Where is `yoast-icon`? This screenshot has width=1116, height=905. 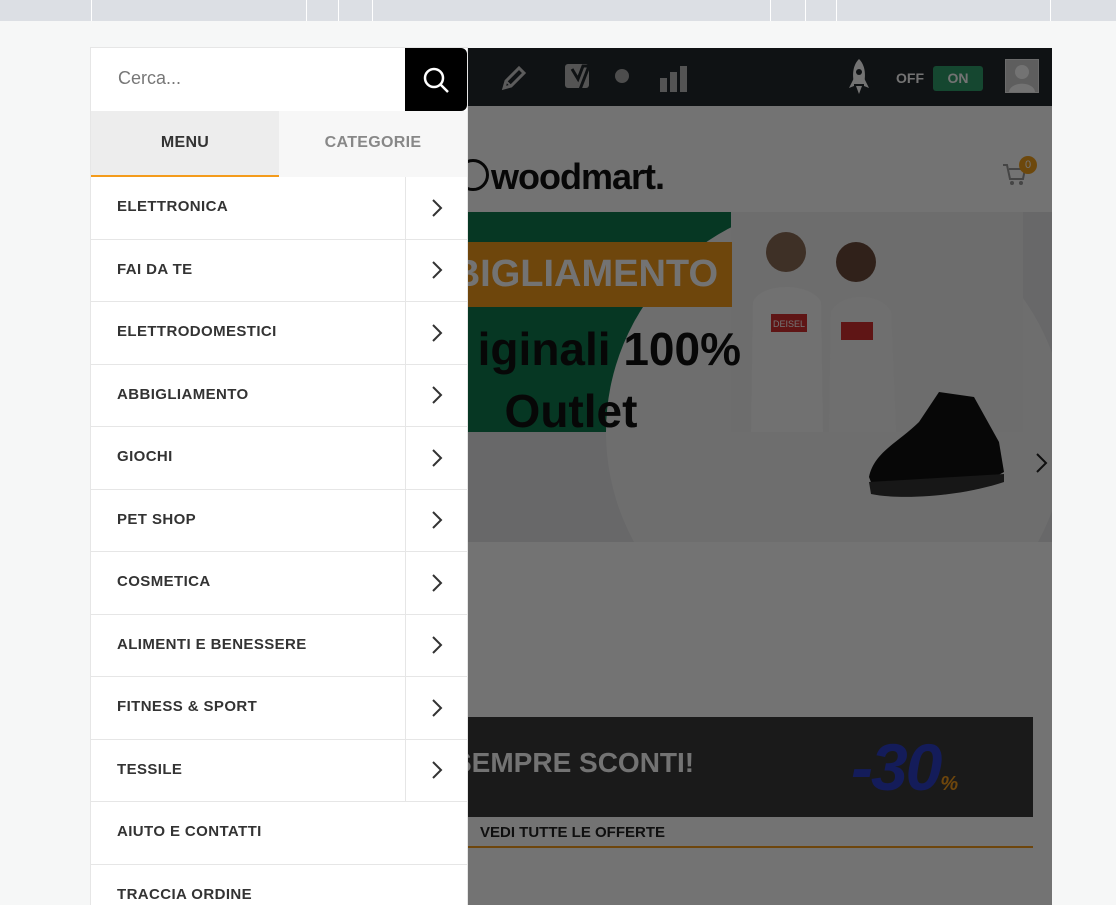
yoast-icon is located at coordinates (580, 79).